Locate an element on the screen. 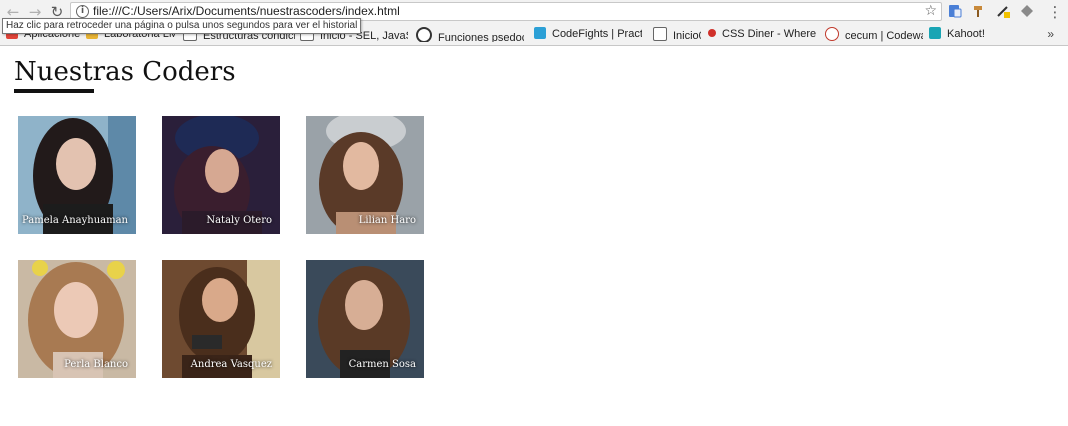 Image resolution: width=1068 pixels, height=426 pixels. bookmark-item: CodeFights | Practice is located at coordinates (588, 34).